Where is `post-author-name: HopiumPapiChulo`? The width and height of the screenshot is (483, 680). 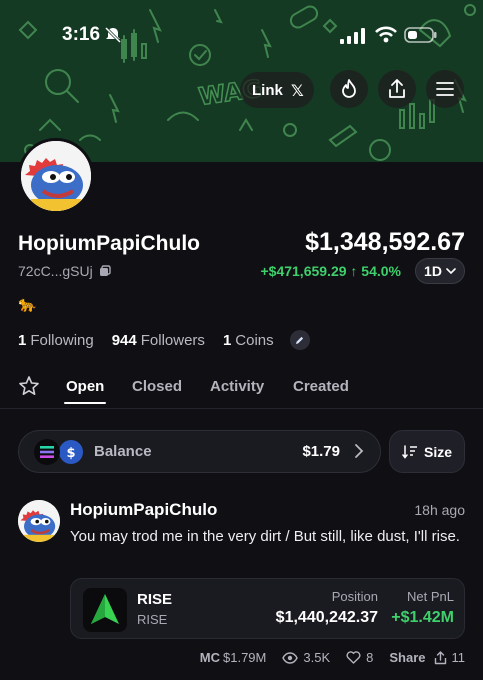 post-author-name: HopiumPapiChulo is located at coordinates (143, 510).